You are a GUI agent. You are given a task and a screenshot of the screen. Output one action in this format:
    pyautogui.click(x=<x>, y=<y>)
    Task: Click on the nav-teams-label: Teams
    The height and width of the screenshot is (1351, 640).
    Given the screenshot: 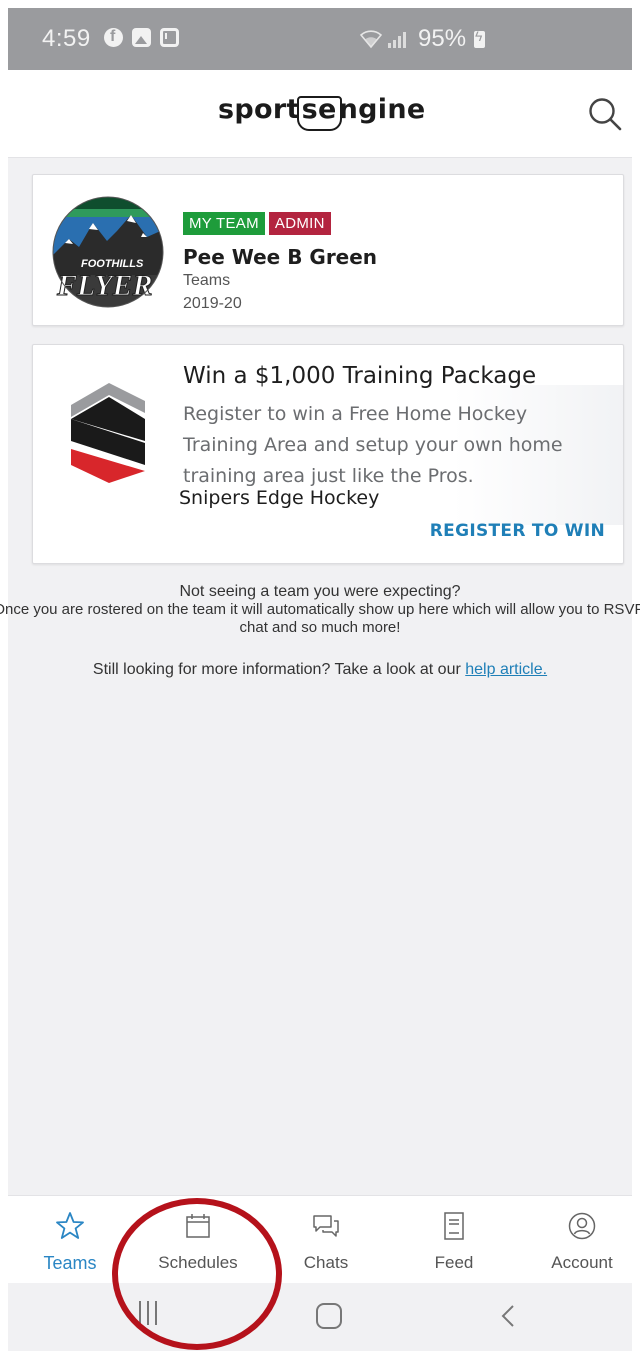 What is the action you would take?
    pyautogui.click(x=70, y=1263)
    